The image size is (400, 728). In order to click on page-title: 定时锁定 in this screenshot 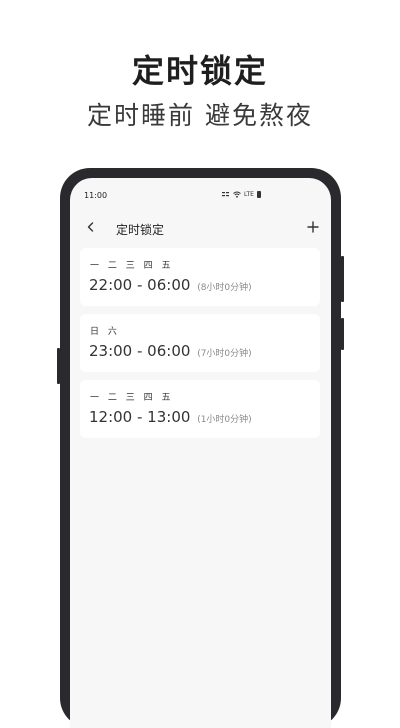, I will do `click(140, 230)`.